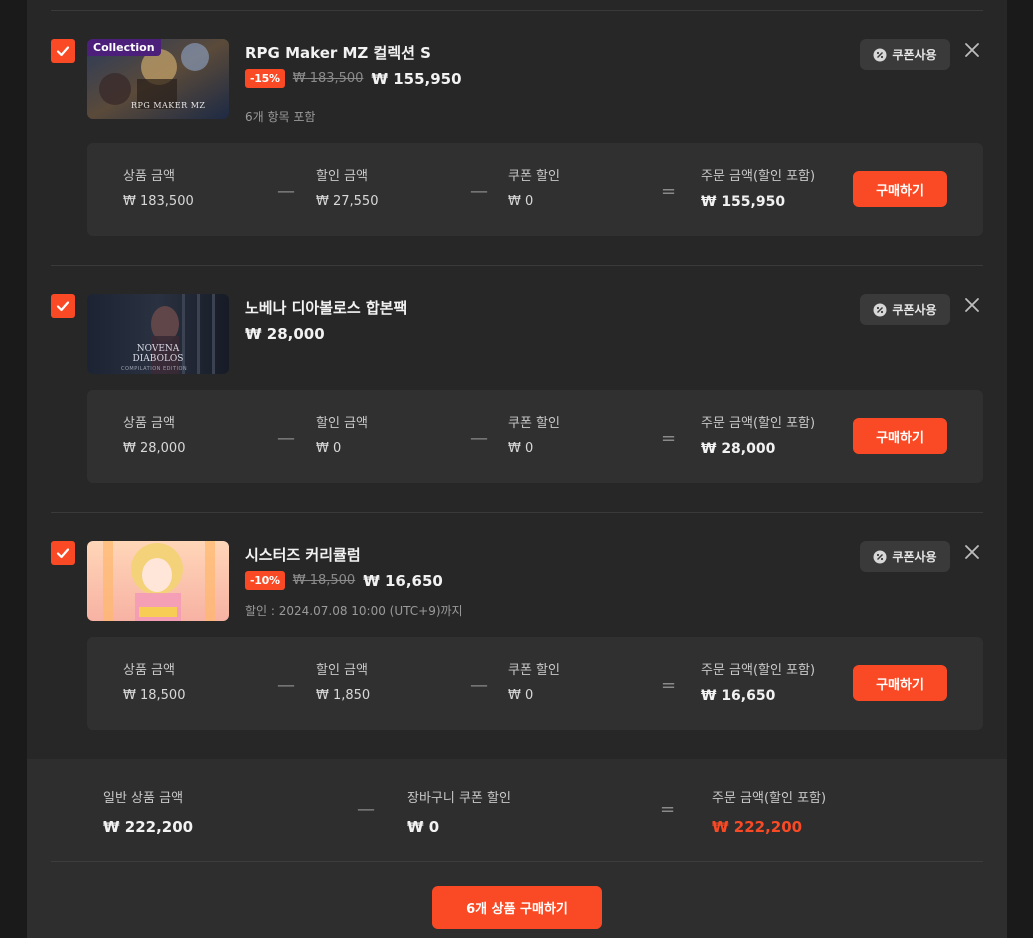  Describe the element at coordinates (158, 581) in the screenshot. I see `item-thumbnail` at that location.